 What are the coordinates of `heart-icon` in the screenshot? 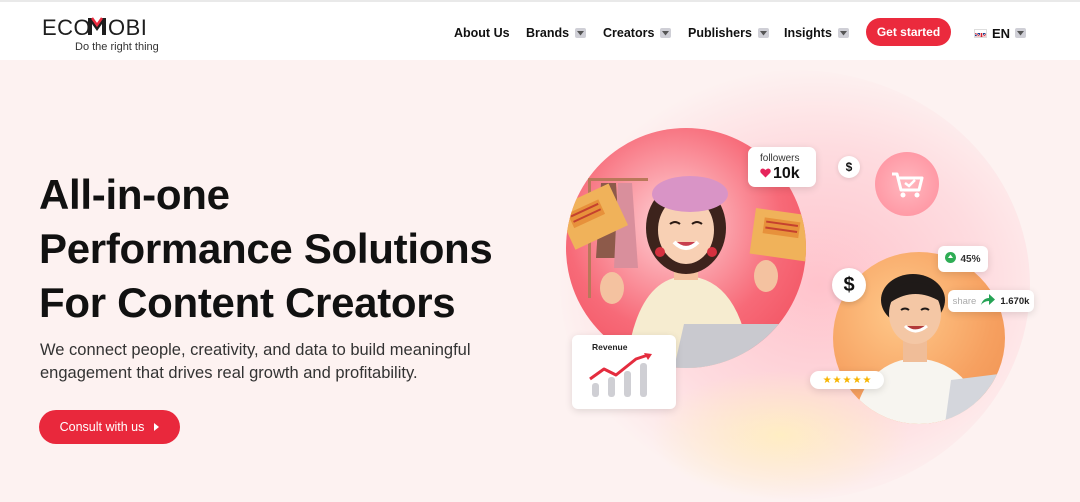 It's located at (765, 174).